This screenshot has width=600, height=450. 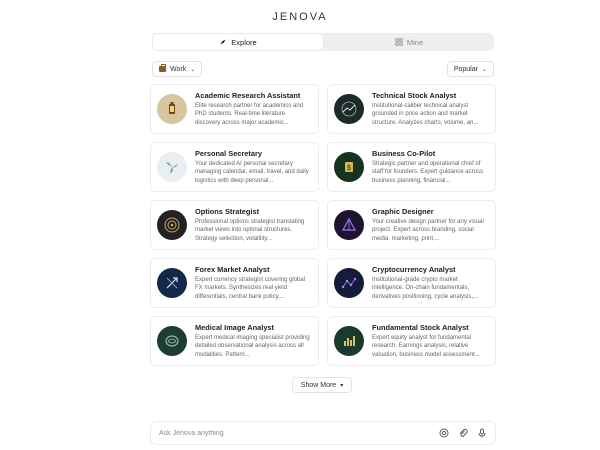 What do you see at coordinates (162, 68) in the screenshot?
I see `briefcase-icon` at bounding box center [162, 68].